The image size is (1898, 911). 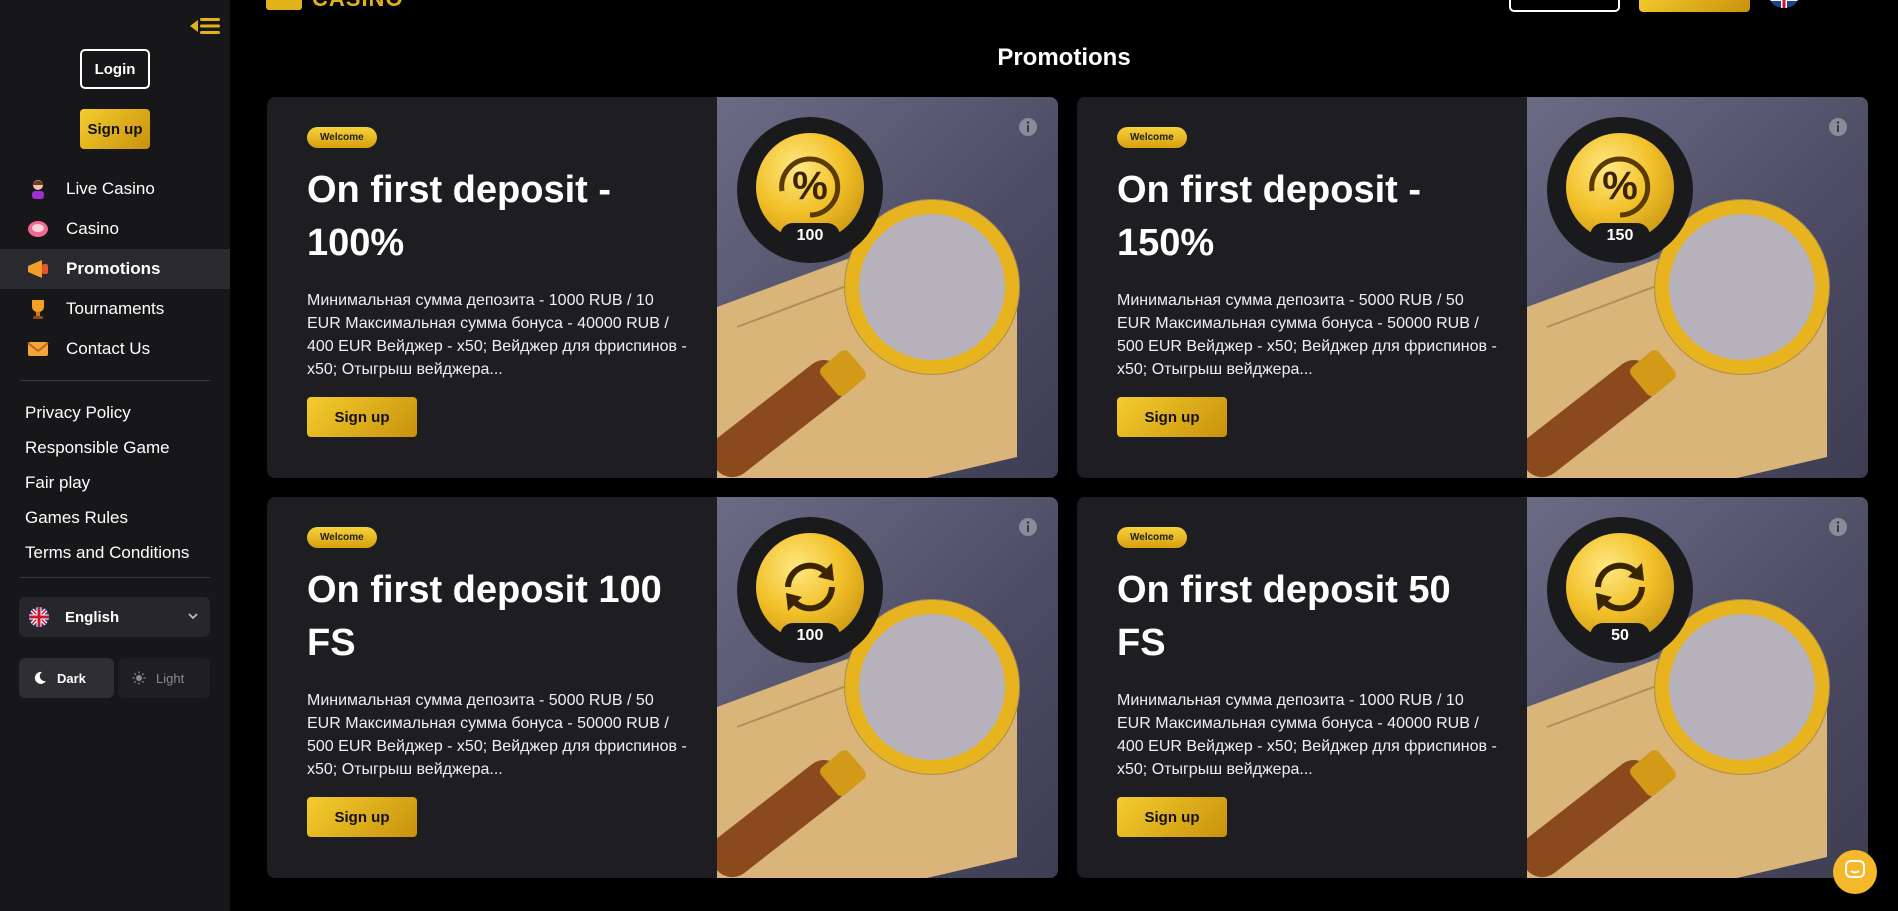 I want to click on header-login-button, so click(x=1564, y=6).